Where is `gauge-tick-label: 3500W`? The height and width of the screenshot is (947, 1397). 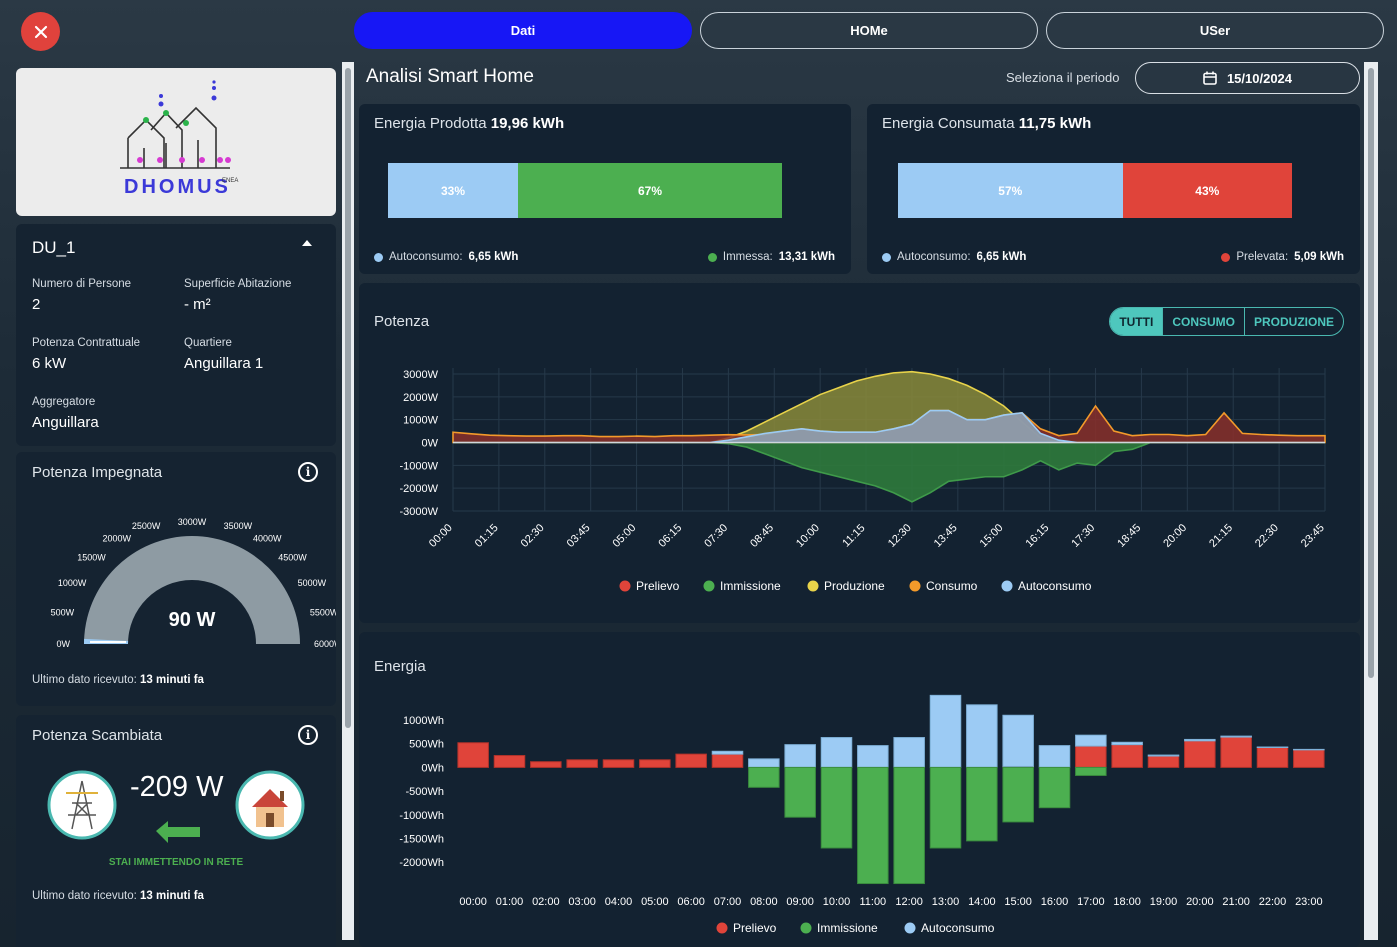 gauge-tick-label: 3500W is located at coordinates (238, 526).